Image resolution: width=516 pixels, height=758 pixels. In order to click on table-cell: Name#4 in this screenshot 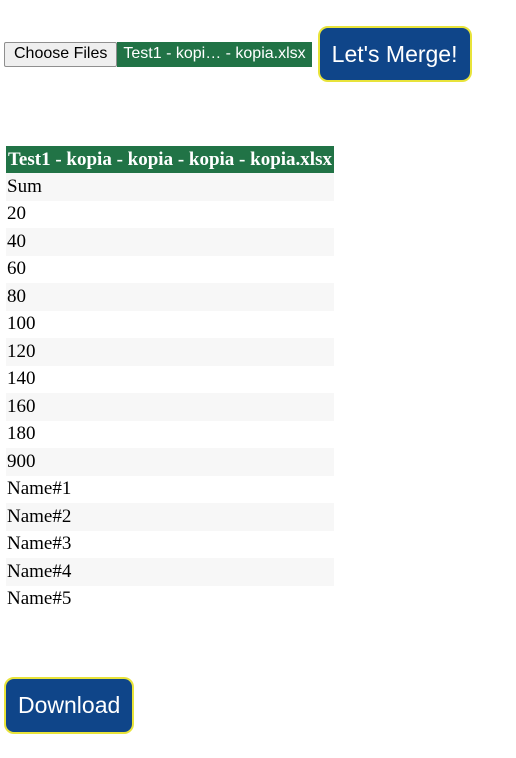, I will do `click(170, 572)`.